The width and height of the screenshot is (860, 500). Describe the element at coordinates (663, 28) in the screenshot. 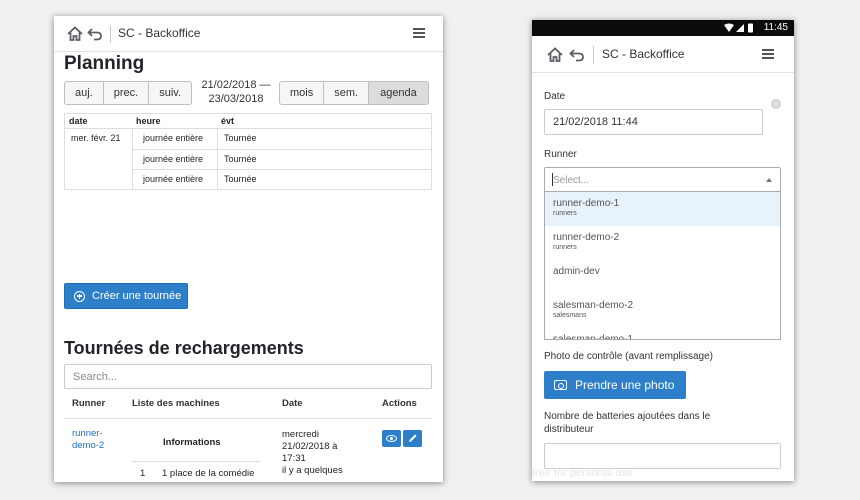

I see `status-bar: 11:45` at that location.